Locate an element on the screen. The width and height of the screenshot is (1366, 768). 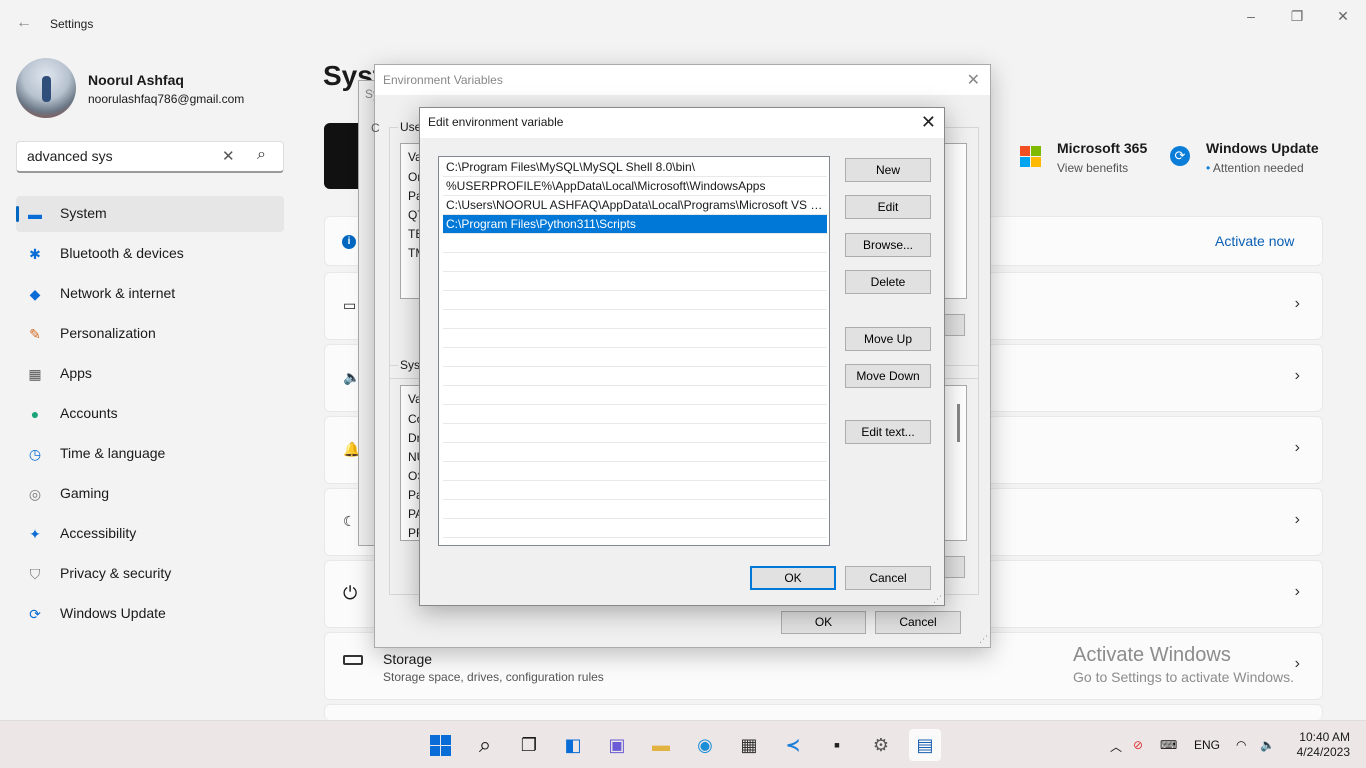
path-row: C:\Program Files\Python311\Scripts is located at coordinates (635, 224).